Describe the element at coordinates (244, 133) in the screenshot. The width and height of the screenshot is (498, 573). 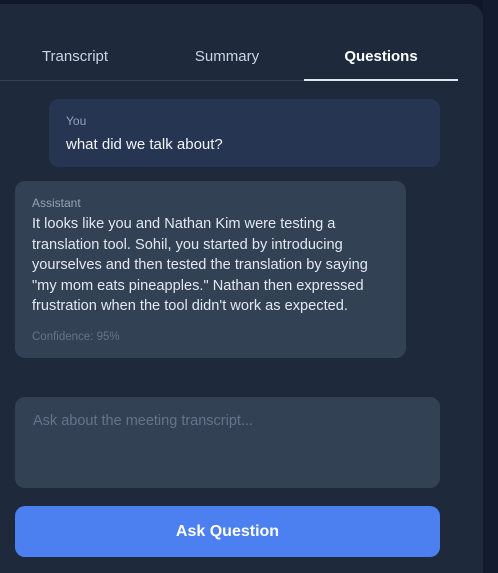
I see `user-message: You what did we talk about?` at that location.